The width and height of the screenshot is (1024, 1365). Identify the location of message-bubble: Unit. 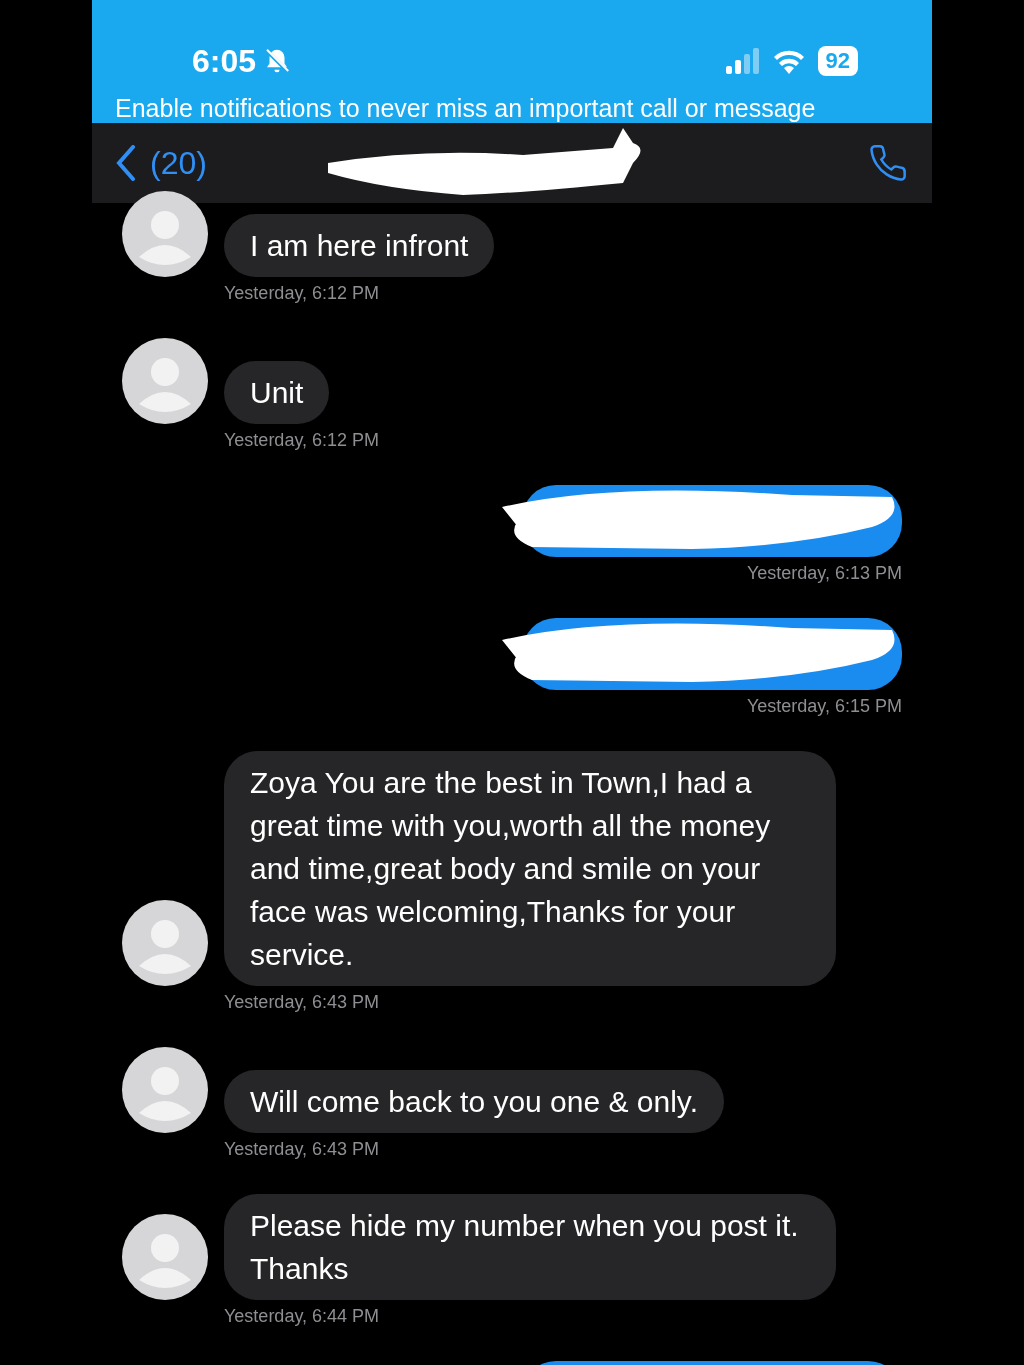
(277, 392).